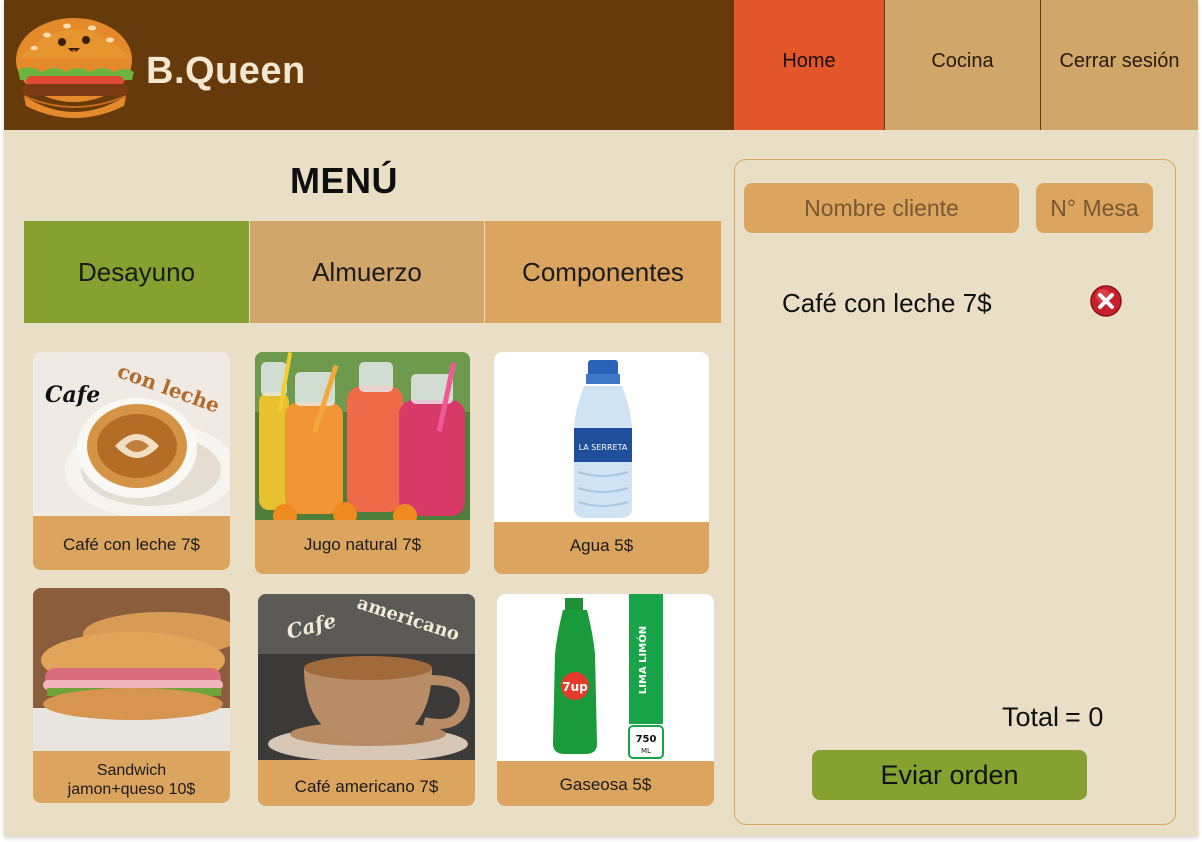  I want to click on brand-name: B.Queen, so click(226, 71).